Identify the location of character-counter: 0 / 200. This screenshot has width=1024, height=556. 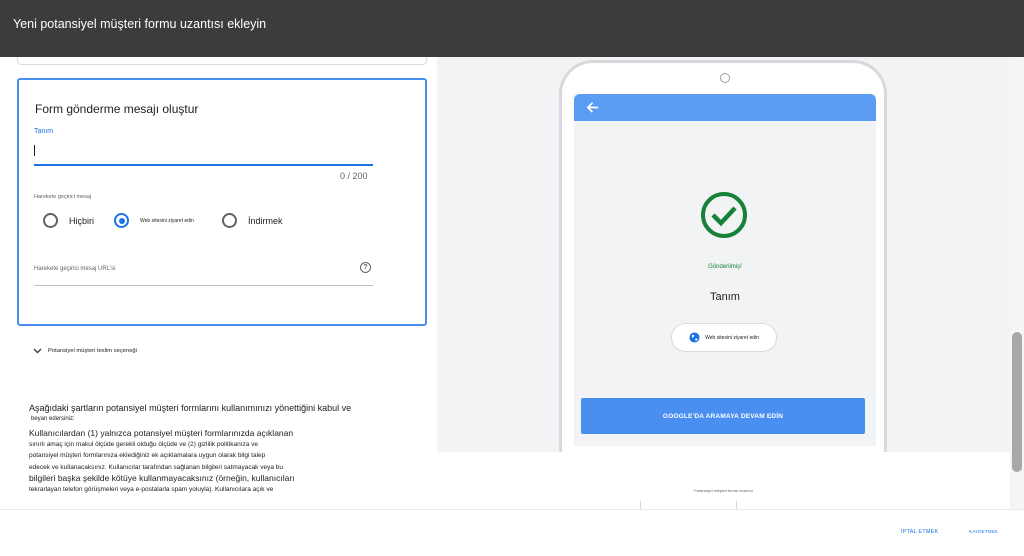
(354, 176).